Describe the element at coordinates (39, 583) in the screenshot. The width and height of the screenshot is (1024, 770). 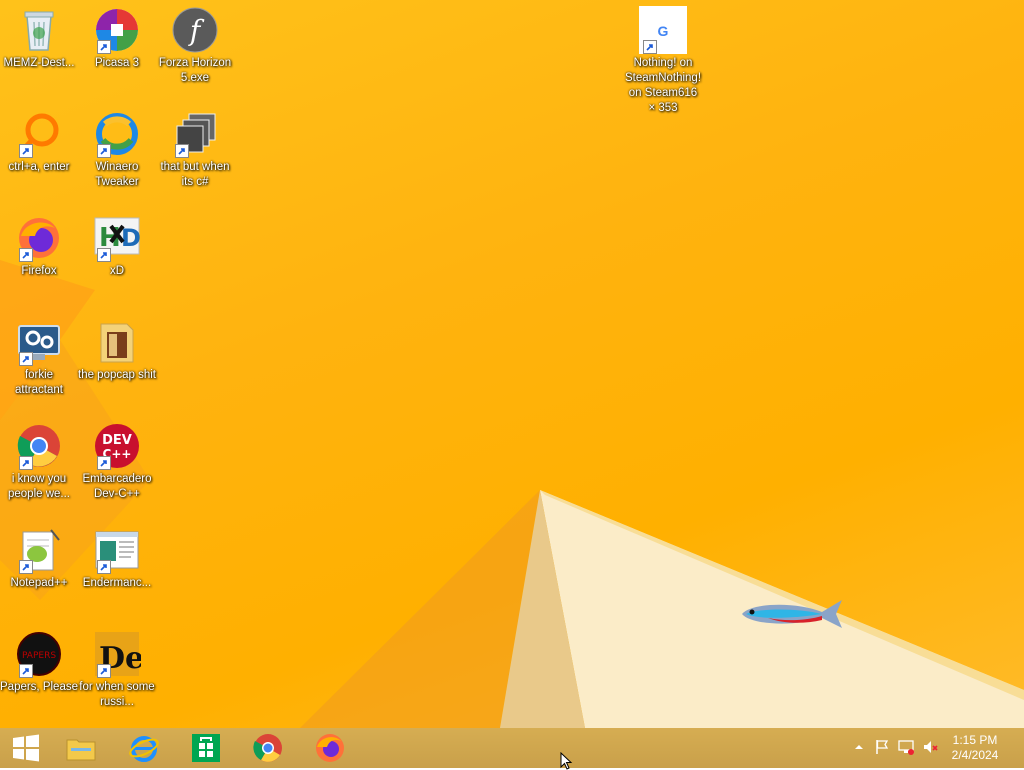
I see `desktop-icon-label: Notepad++` at that location.